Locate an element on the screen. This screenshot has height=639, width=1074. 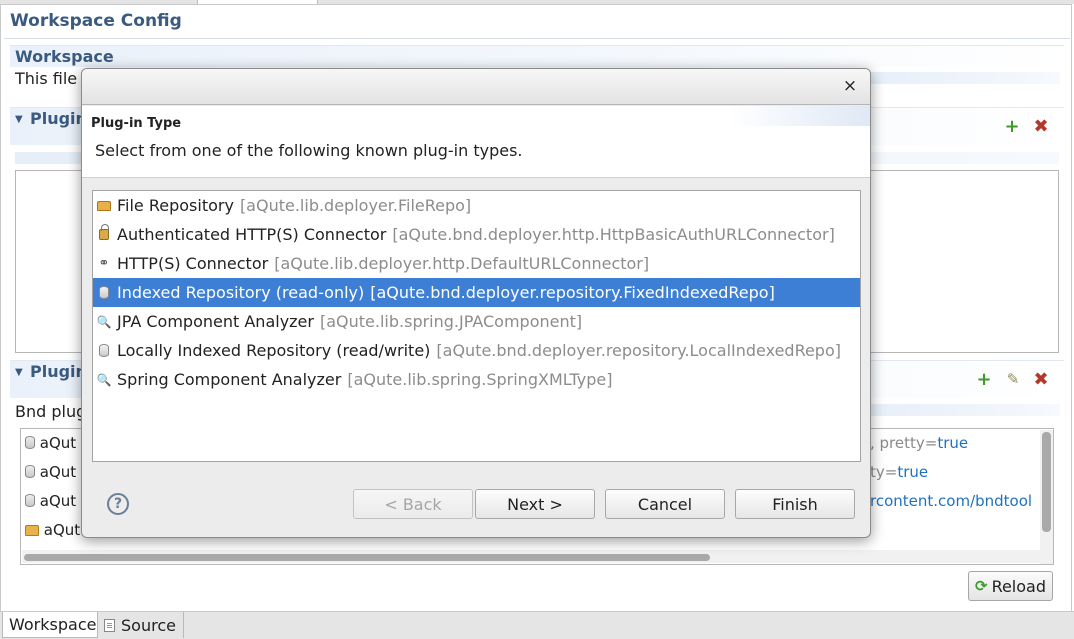
finish-button: Finish is located at coordinates (795, 504).